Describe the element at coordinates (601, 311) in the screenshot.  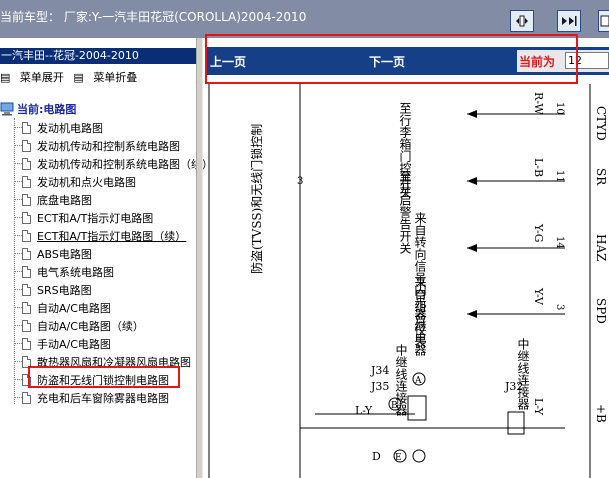
I see `signal-spd: SPD` at that location.